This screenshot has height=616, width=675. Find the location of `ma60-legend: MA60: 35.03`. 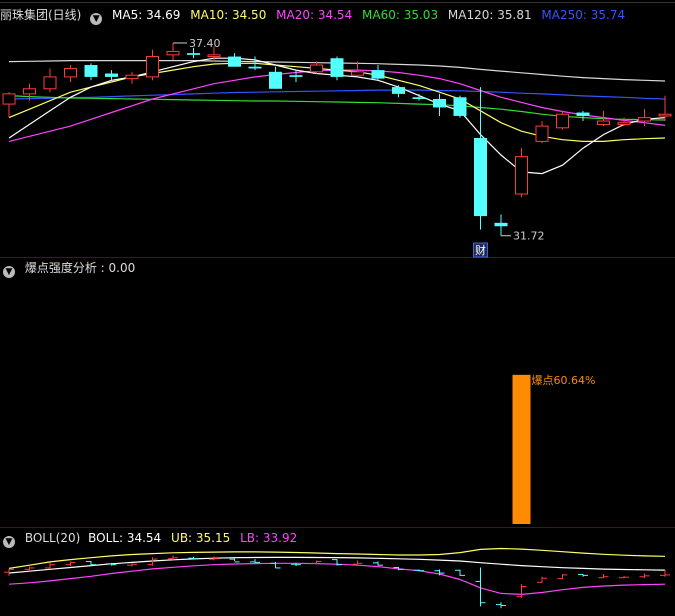

ma60-legend: MA60: 35.03 is located at coordinates (400, 15).